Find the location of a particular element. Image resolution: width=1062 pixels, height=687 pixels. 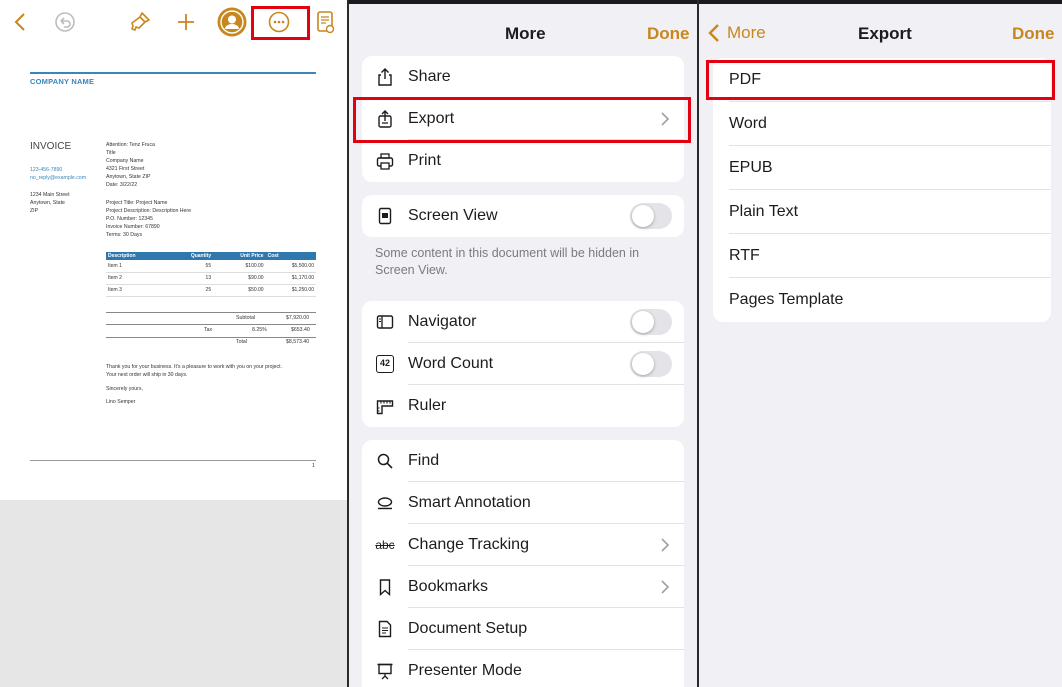

back-to-more-button: More is located at coordinates (736, 33).